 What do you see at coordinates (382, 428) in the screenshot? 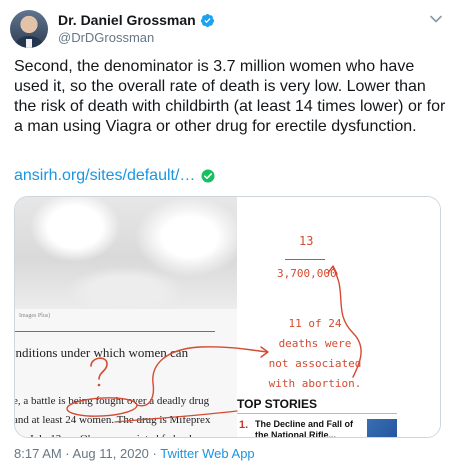
I see `story-thumbnail` at bounding box center [382, 428].